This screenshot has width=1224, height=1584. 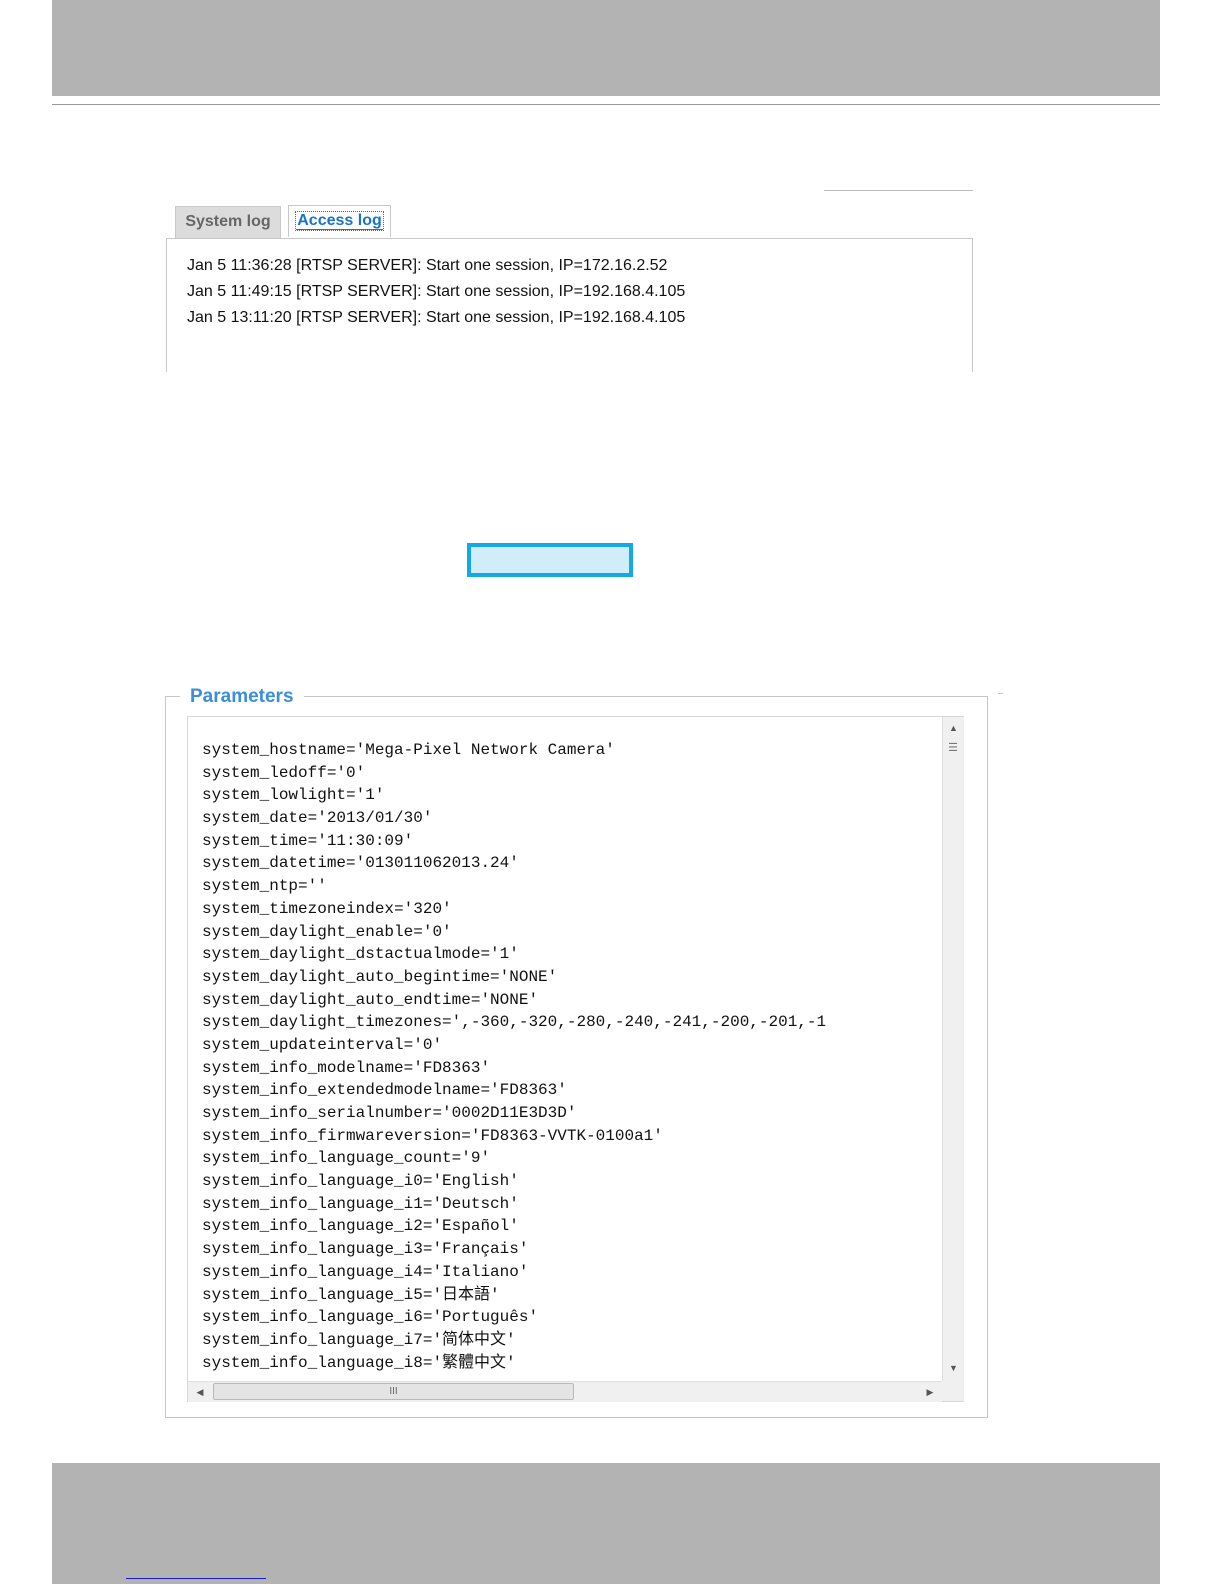 I want to click on decorative-rule, so click(x=898, y=190).